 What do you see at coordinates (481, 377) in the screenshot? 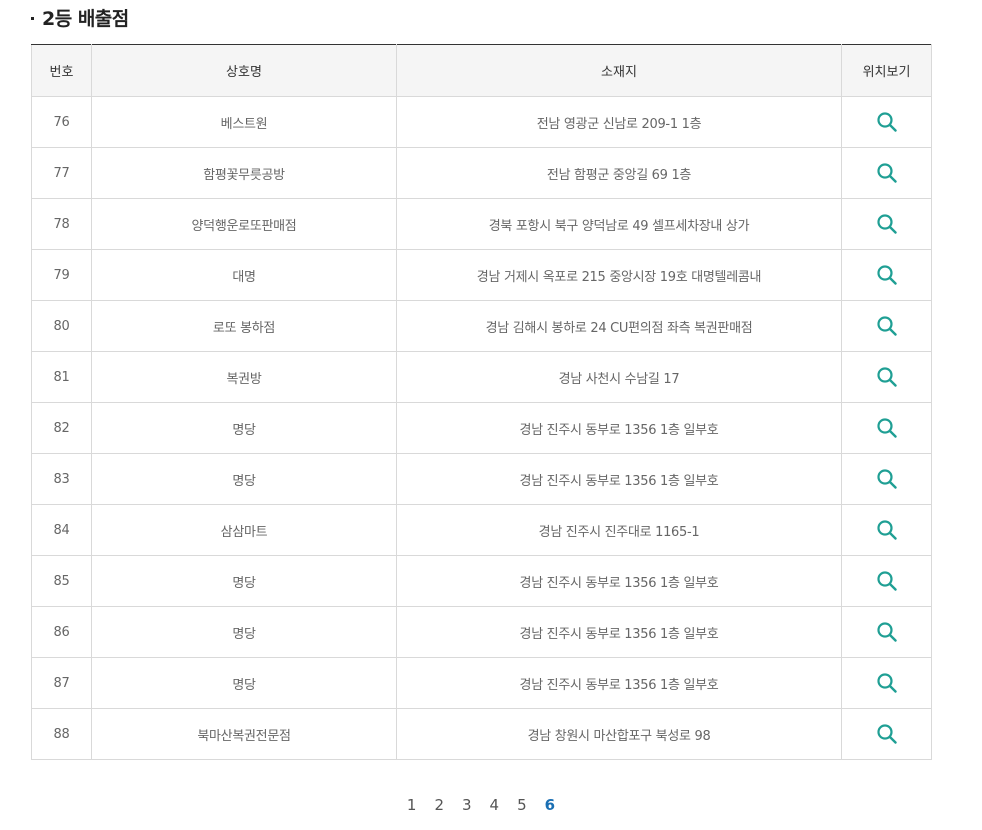
I see `table-row: 81 복권방 경남 사천시 수남길 17` at bounding box center [481, 377].